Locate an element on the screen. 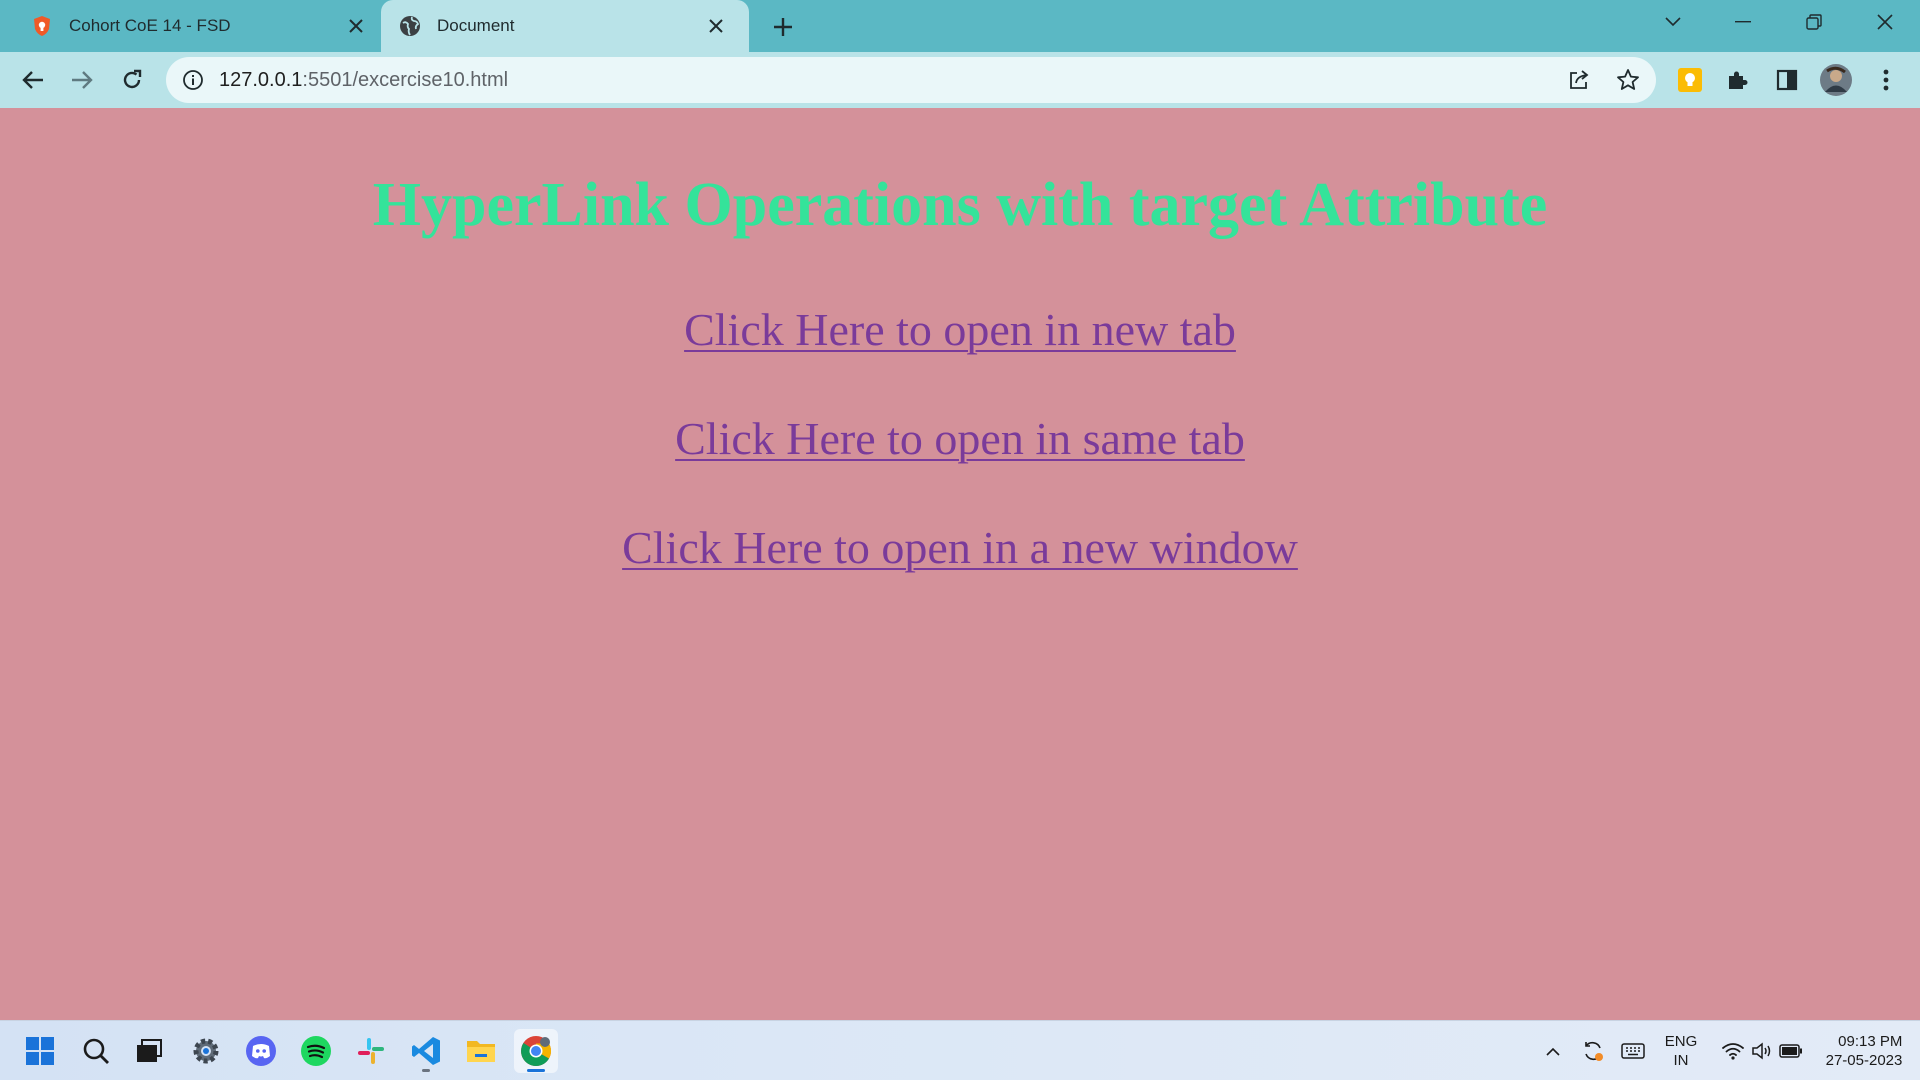  new-tab-button is located at coordinates (783, 27).